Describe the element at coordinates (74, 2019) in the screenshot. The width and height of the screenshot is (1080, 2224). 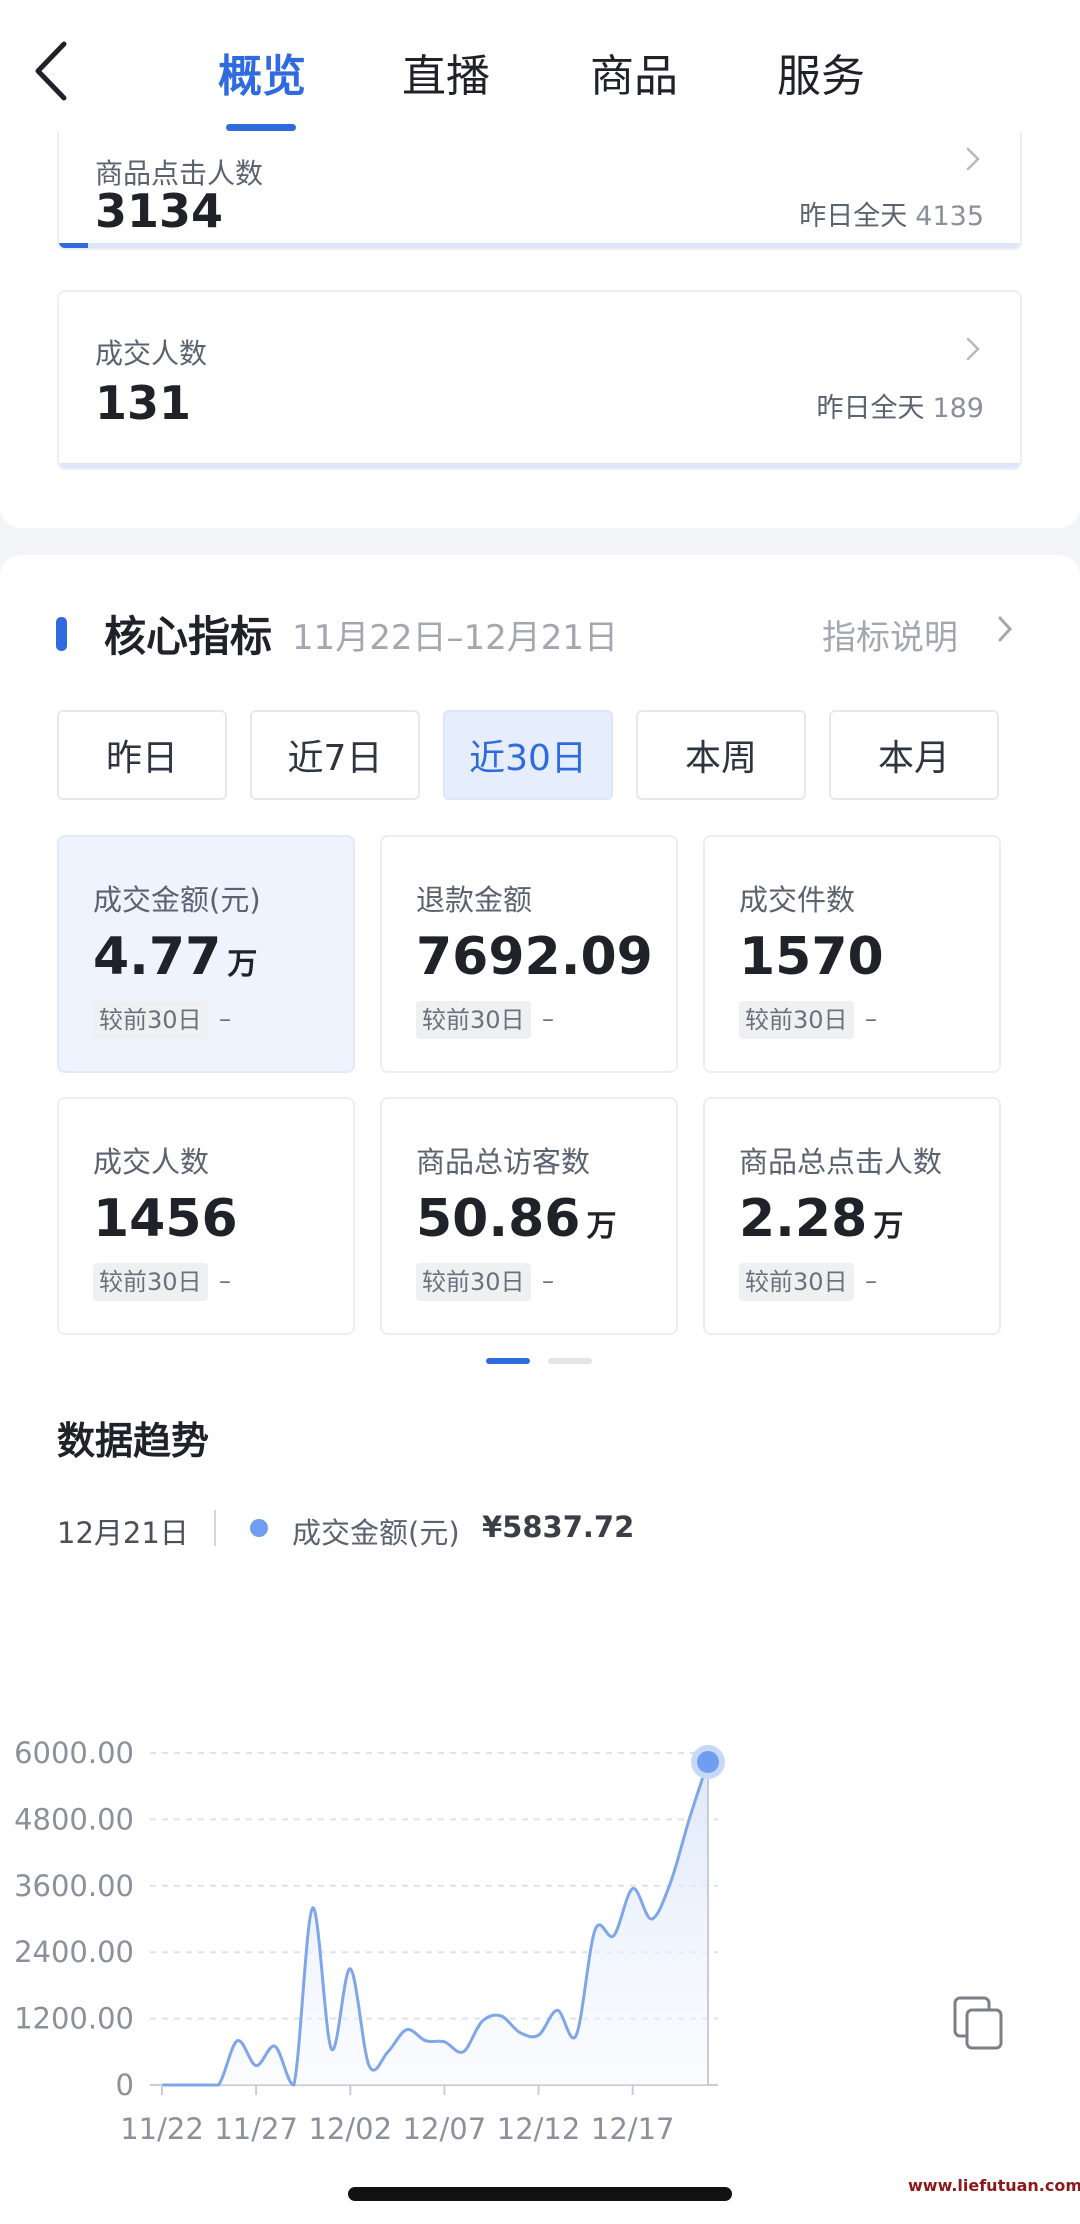
I see `y-tick-label: 1200.00` at that location.